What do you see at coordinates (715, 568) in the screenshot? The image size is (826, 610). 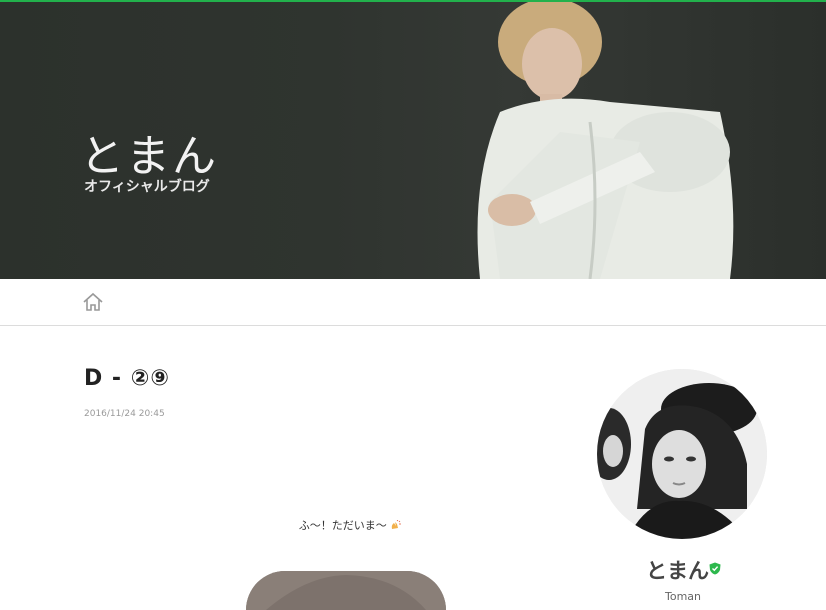 I see `verified-badge-icon` at bounding box center [715, 568].